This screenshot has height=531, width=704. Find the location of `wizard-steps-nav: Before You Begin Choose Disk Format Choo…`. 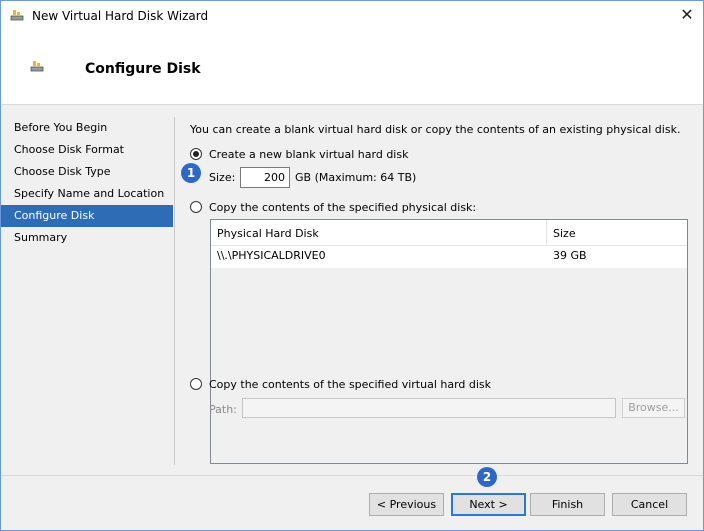

wizard-steps-nav: Before You Begin Choose Disk Format Choo… is located at coordinates (87, 183).